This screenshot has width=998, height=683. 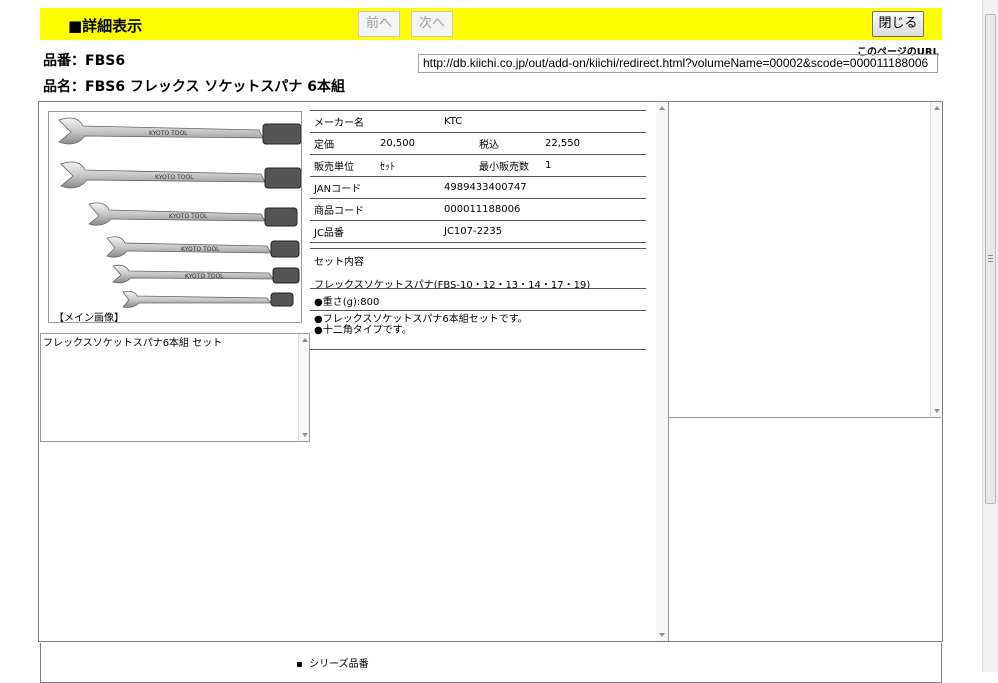 What do you see at coordinates (508, 165) in the screenshot?
I see `min-qty-label: 最小販売数` at bounding box center [508, 165].